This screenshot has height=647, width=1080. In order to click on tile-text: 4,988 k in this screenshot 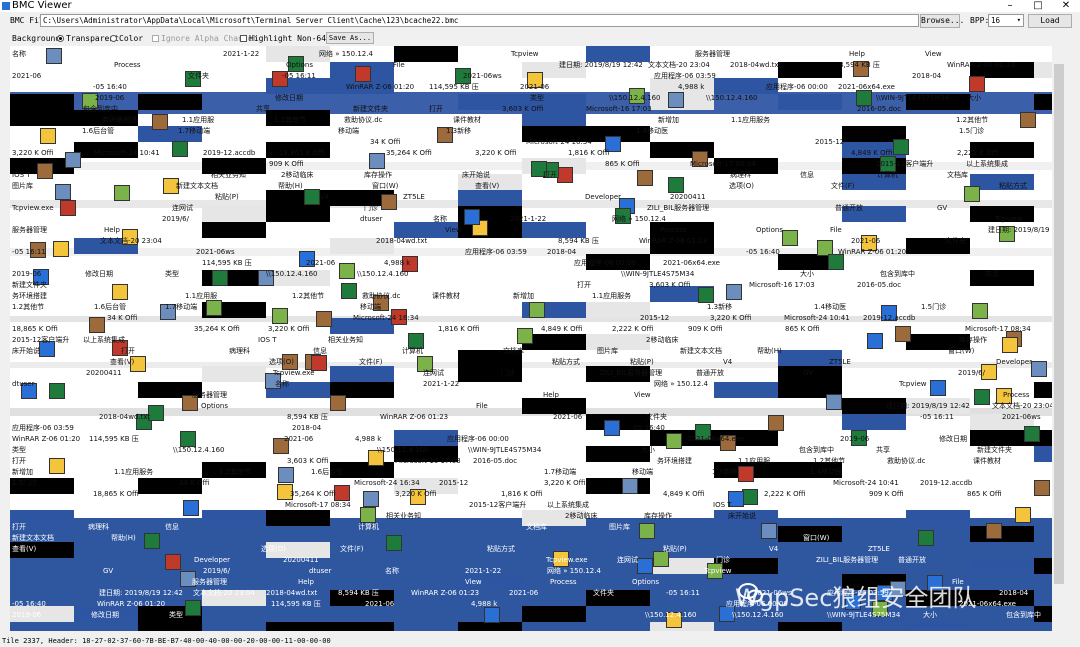, I will do `click(397, 263)`.